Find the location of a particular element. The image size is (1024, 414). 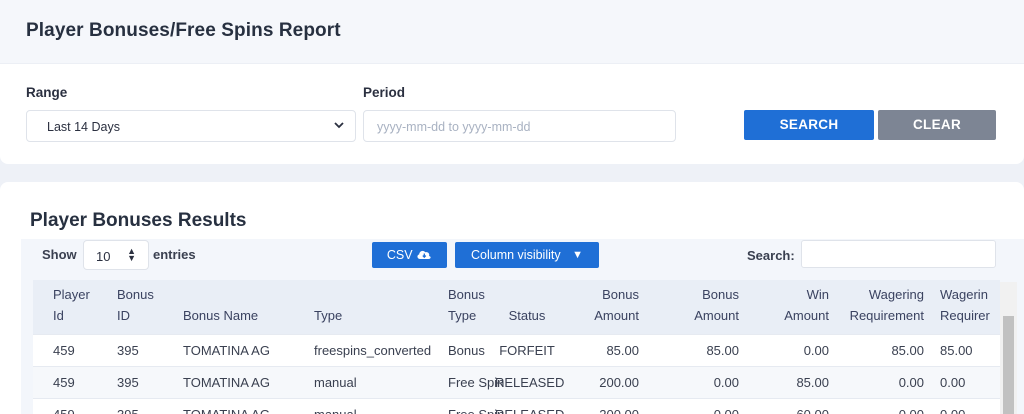

cloud-download-icon is located at coordinates (424, 254).